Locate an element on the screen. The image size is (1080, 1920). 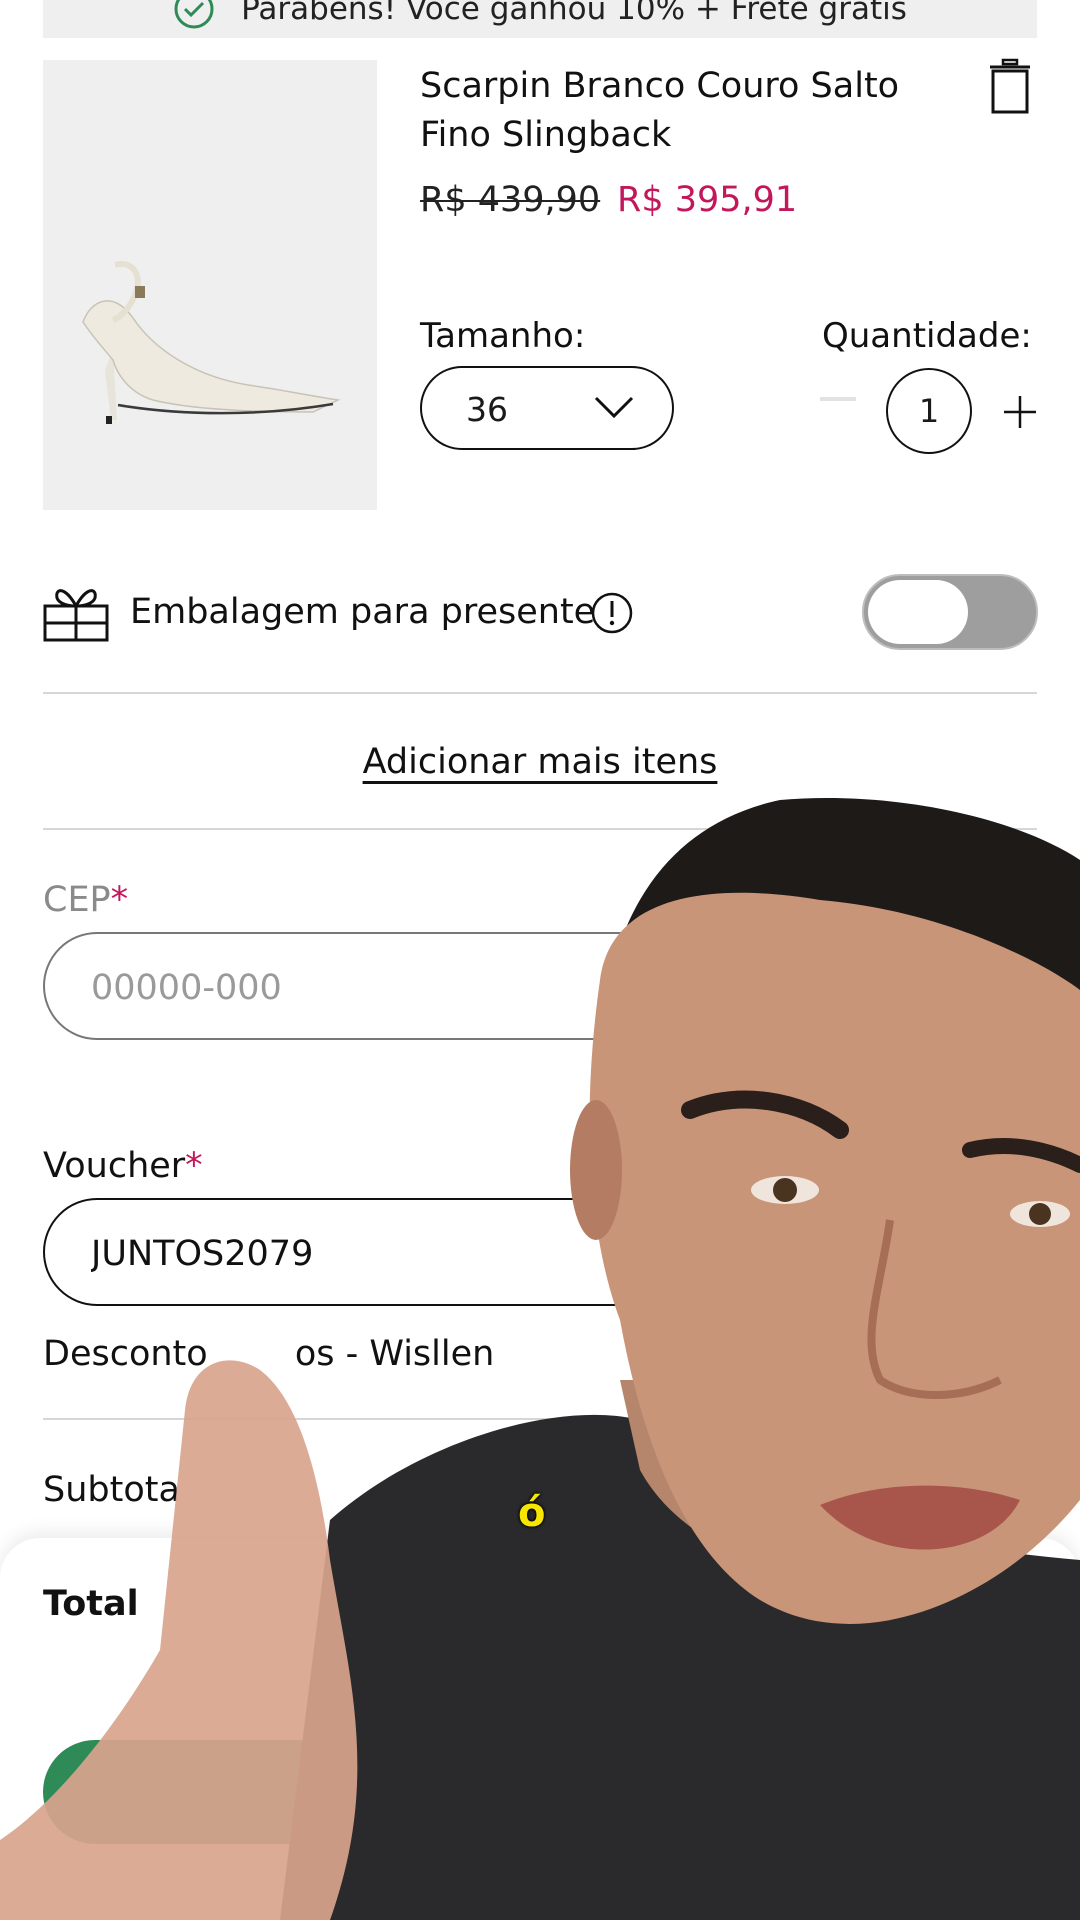
quantity-label: Quantidade: is located at coordinates (927, 336).